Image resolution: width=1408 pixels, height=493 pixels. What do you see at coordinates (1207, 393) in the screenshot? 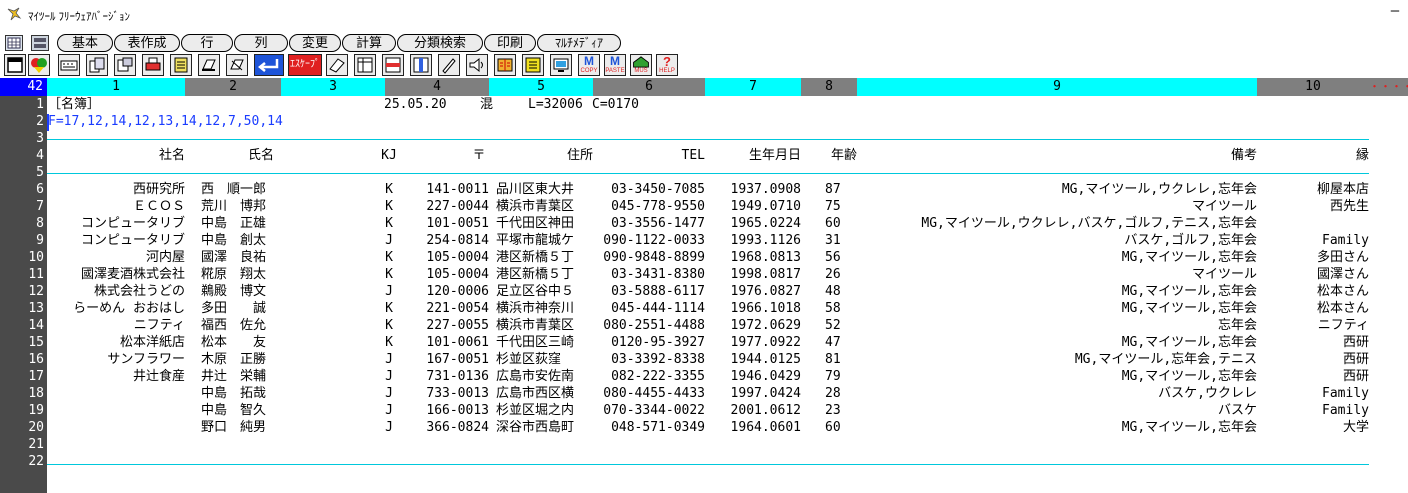
I see `notes-cell: バスケ,ウクレレ` at bounding box center [1207, 393].